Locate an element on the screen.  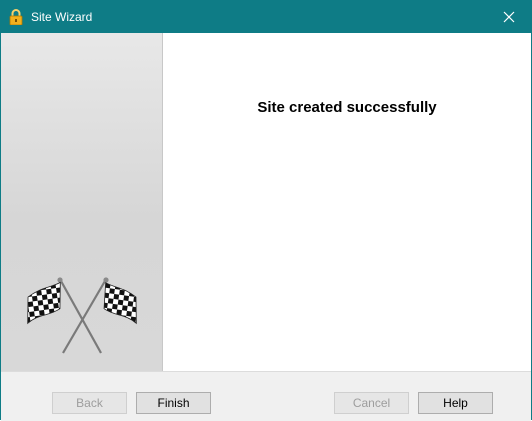
padlock-icon is located at coordinates (16, 17).